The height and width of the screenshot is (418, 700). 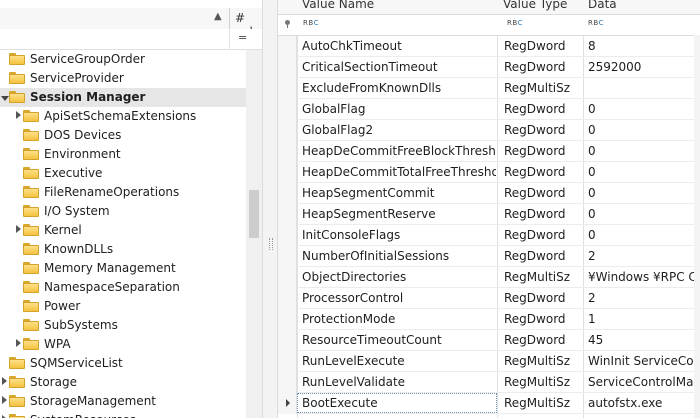 I want to click on grid-vertical-scrollbar, so click(x=697, y=226).